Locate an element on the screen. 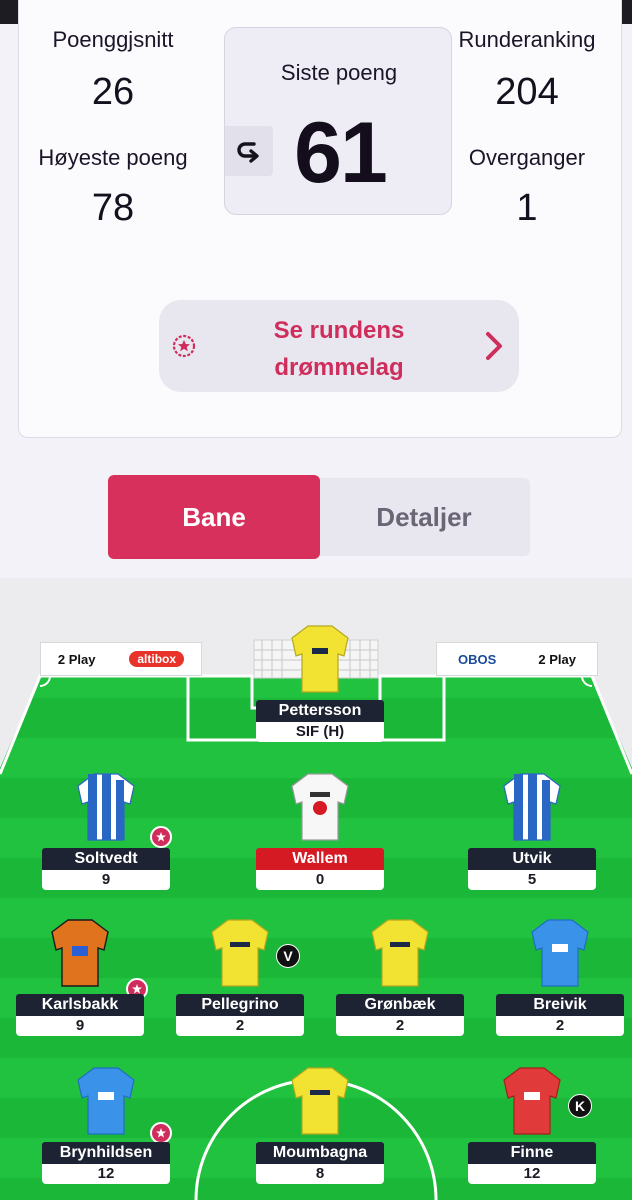 The image size is (632, 1200). player-forward-1: Brynhildsen 12 is located at coordinates (107, 1126).